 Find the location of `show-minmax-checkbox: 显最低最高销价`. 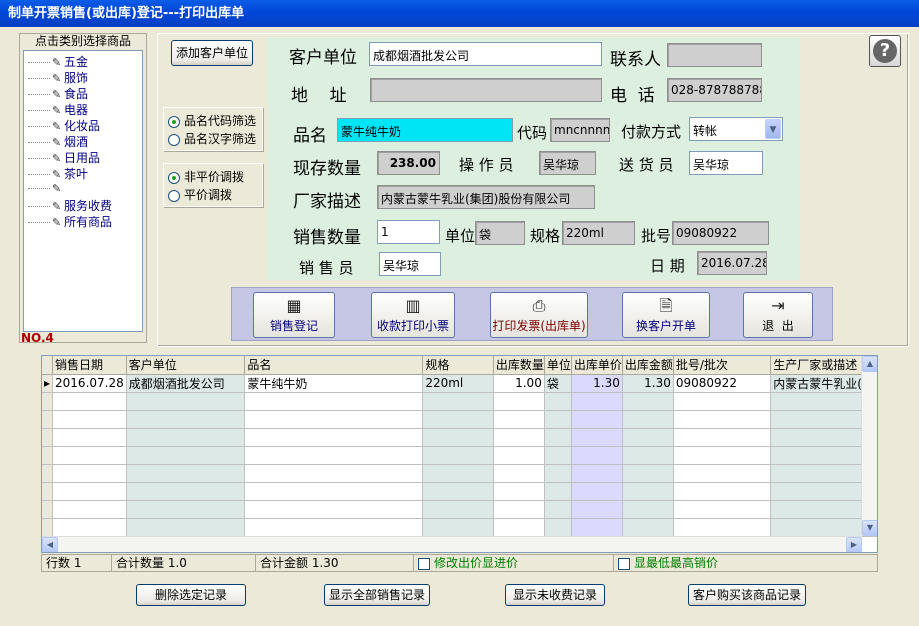

show-minmax-checkbox: 显最低最高销价 is located at coordinates (745, 563).